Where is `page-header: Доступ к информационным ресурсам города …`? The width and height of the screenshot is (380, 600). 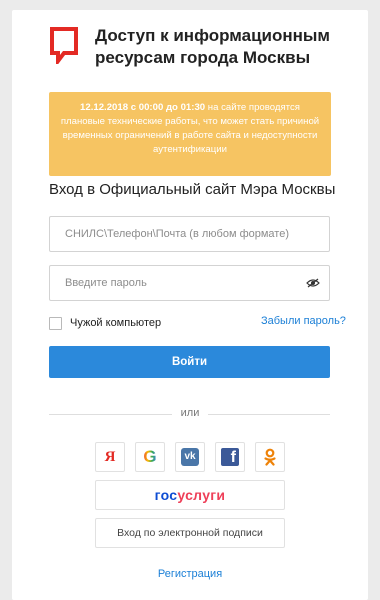
page-header: Доступ к информационным ресурсам города … is located at coordinates (199, 53).